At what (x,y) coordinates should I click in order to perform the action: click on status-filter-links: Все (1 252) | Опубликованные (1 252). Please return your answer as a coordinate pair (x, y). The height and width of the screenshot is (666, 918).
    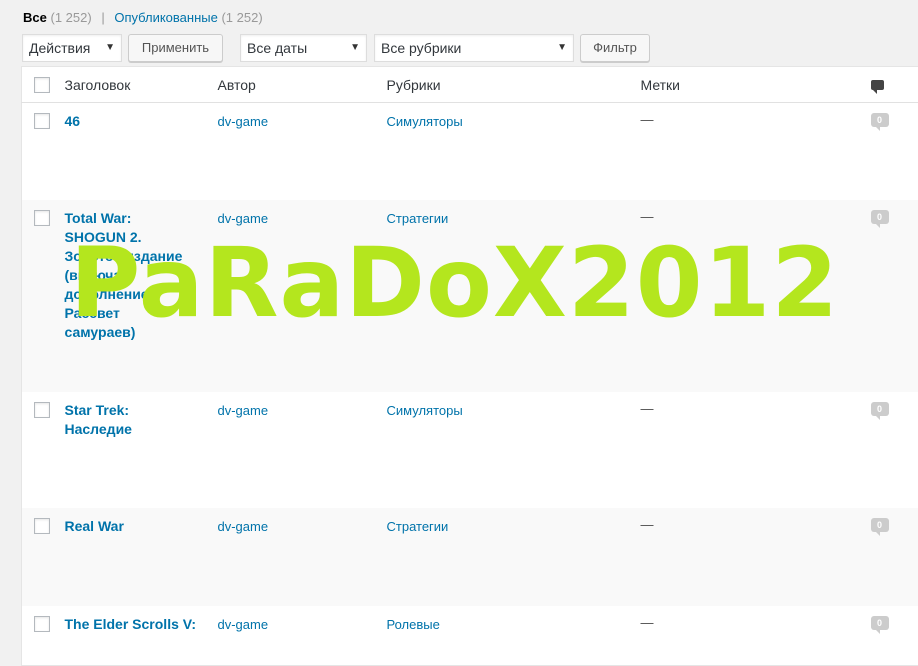
    Looking at the image, I should click on (143, 17).